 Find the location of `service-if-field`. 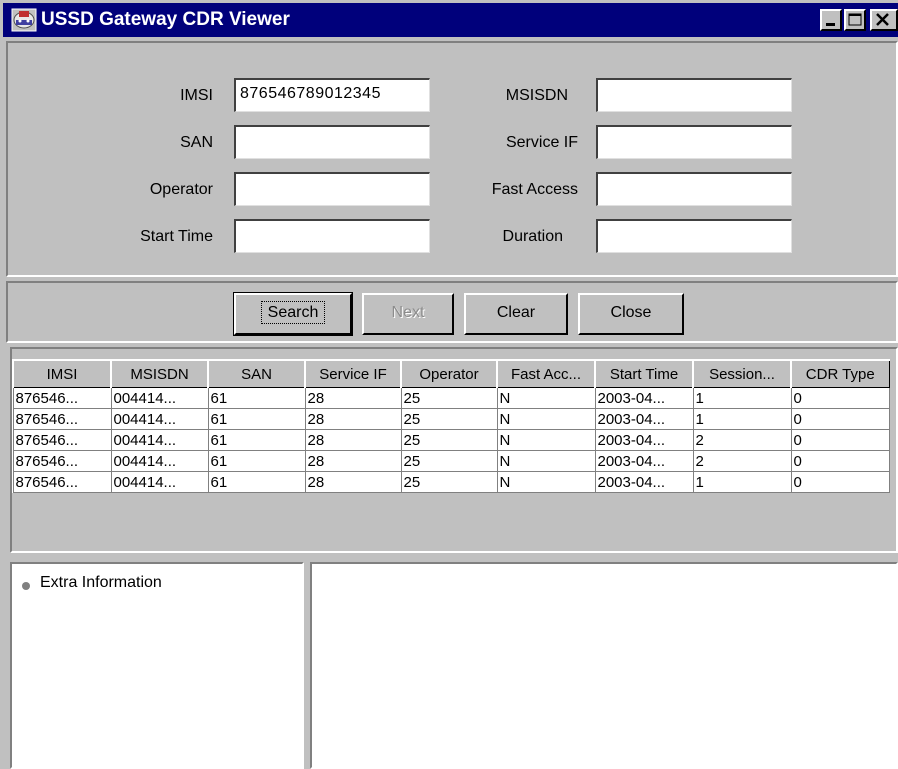

service-if-field is located at coordinates (694, 142).